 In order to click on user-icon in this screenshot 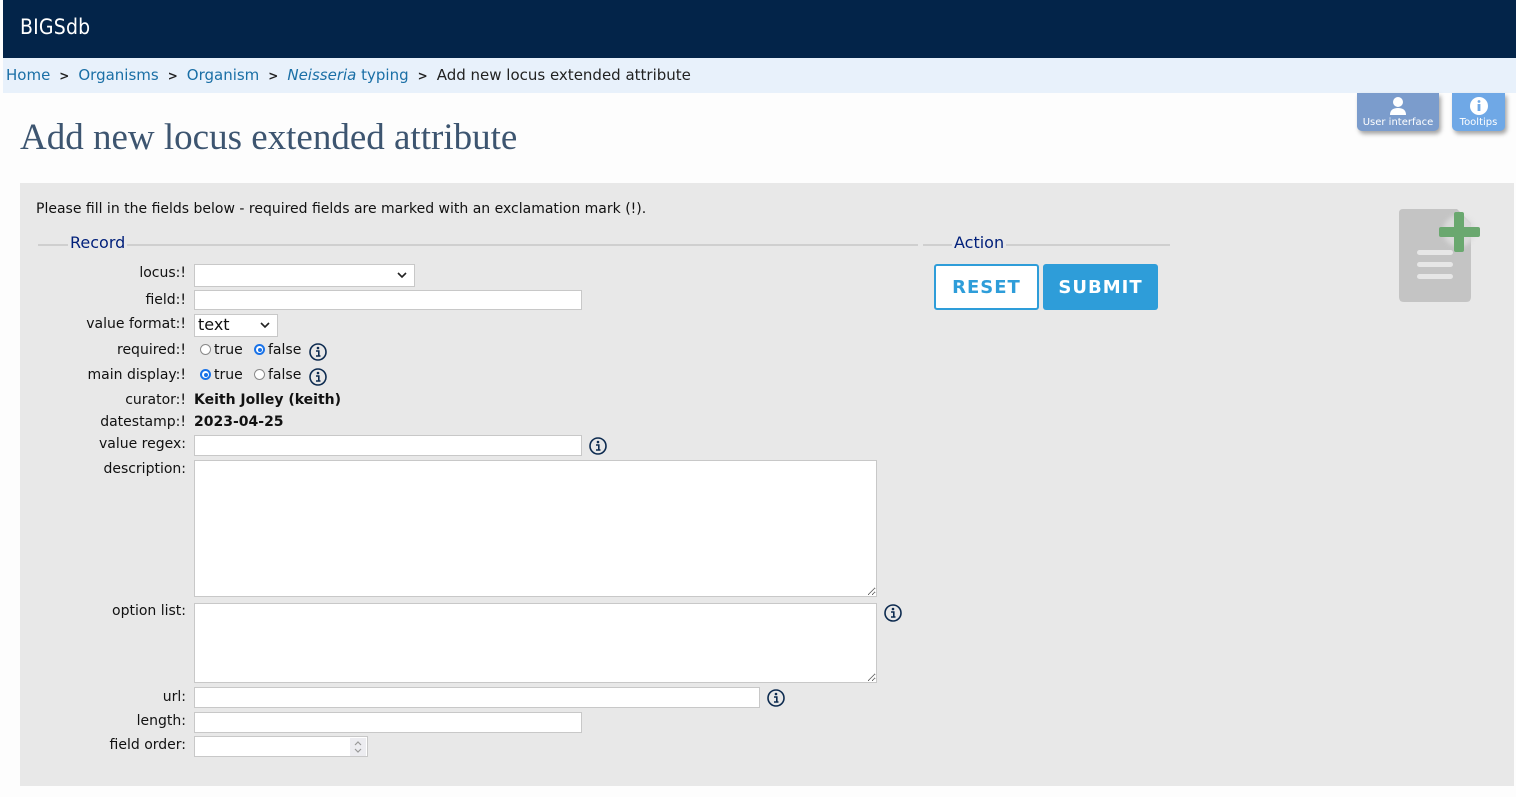, I will do `click(1398, 106)`.